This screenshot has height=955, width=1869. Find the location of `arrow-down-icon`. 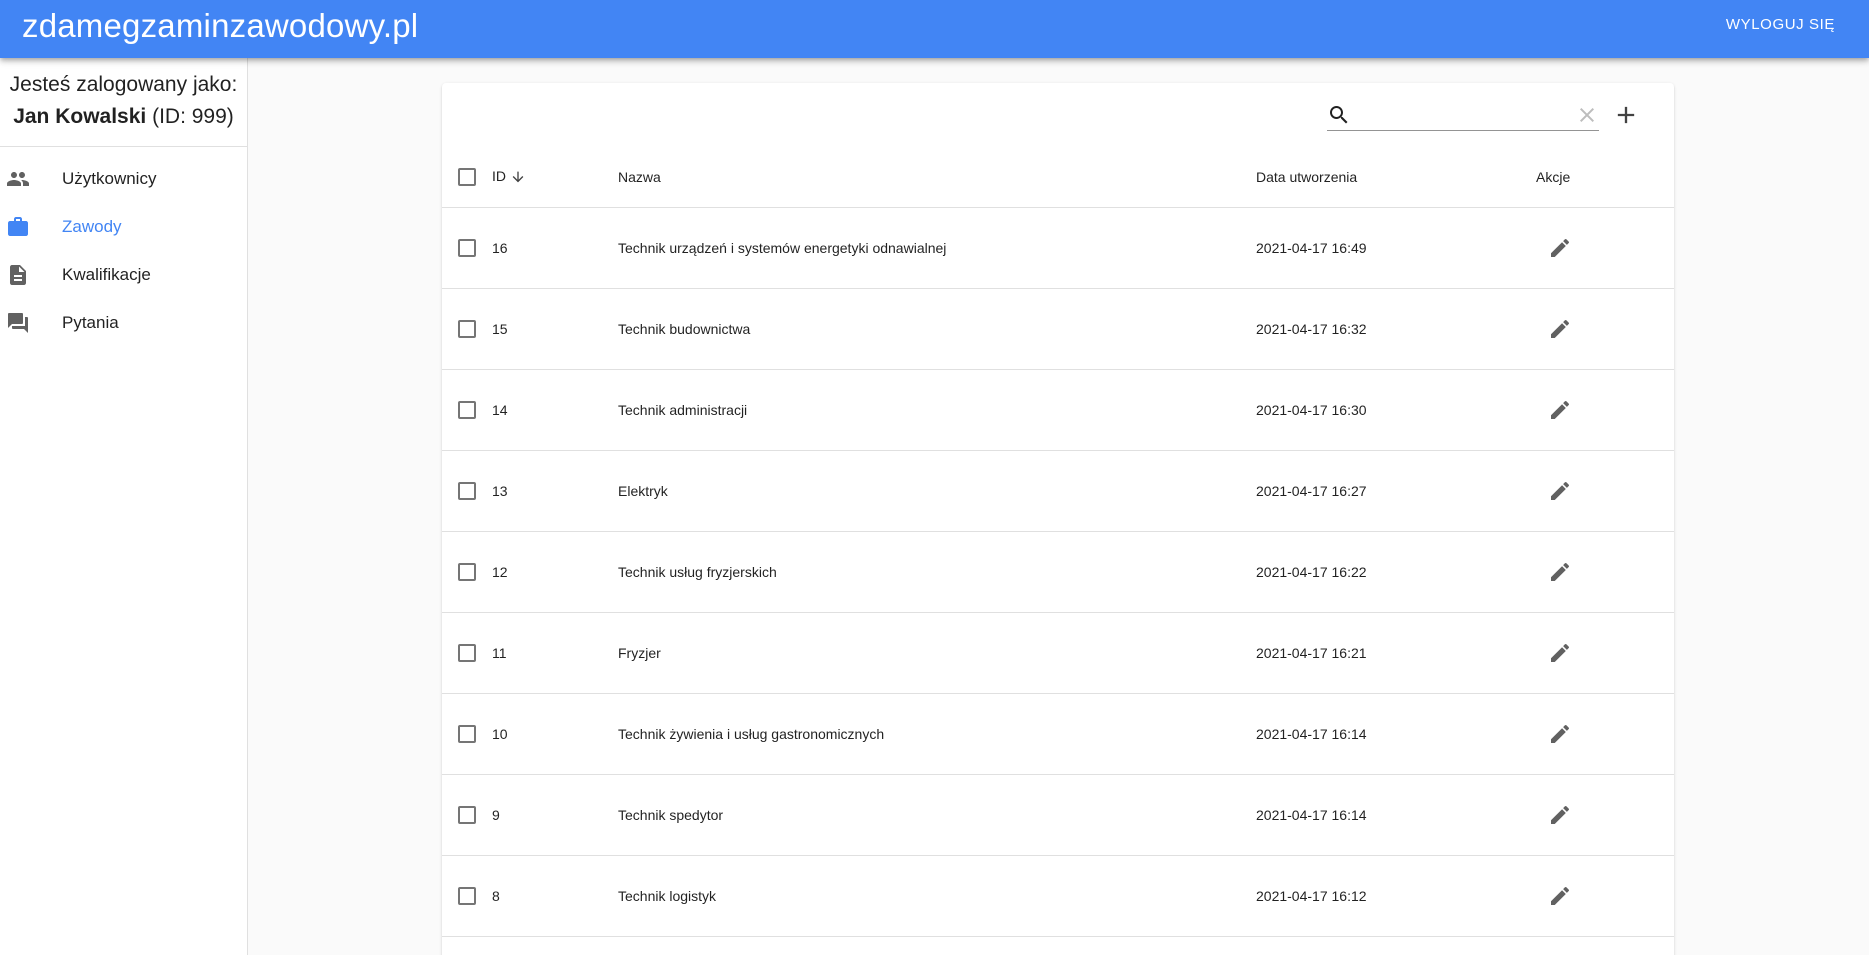

arrow-down-icon is located at coordinates (518, 177).